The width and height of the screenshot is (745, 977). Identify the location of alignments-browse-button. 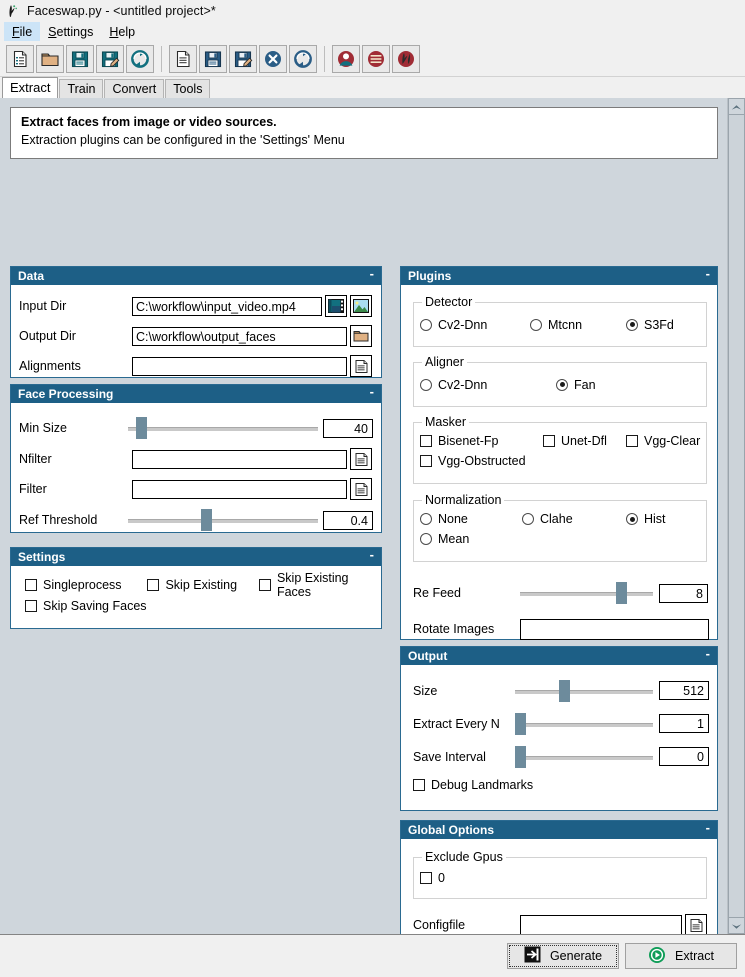
(361, 366).